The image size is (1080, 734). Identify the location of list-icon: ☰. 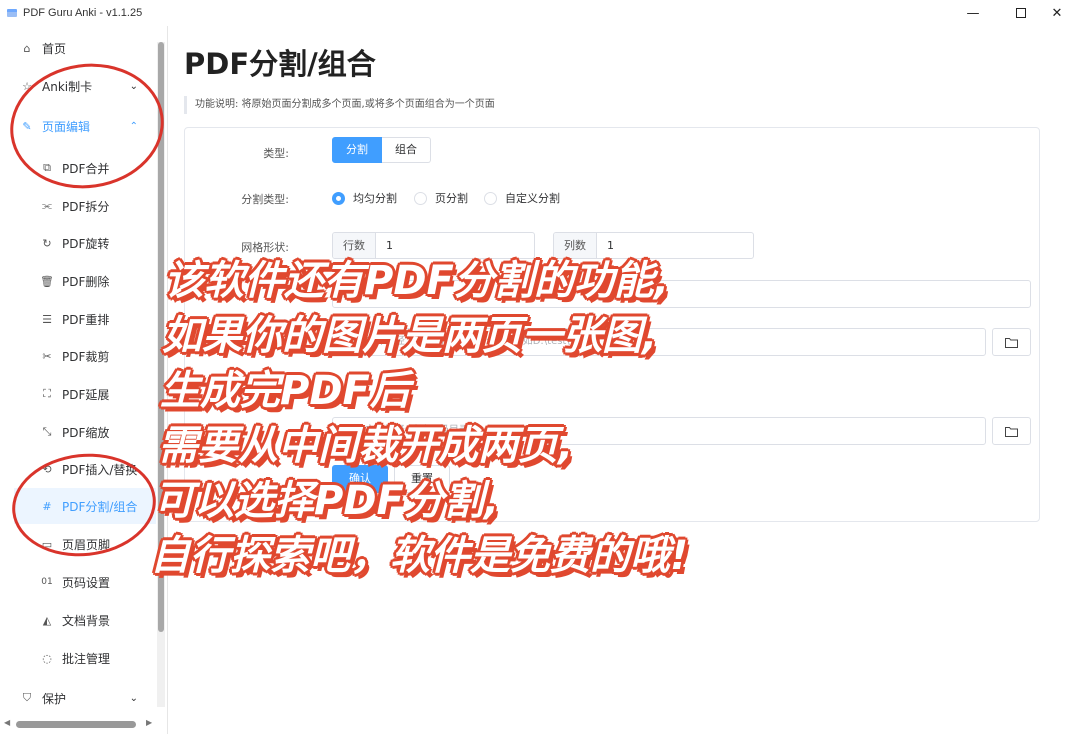
(47, 319).